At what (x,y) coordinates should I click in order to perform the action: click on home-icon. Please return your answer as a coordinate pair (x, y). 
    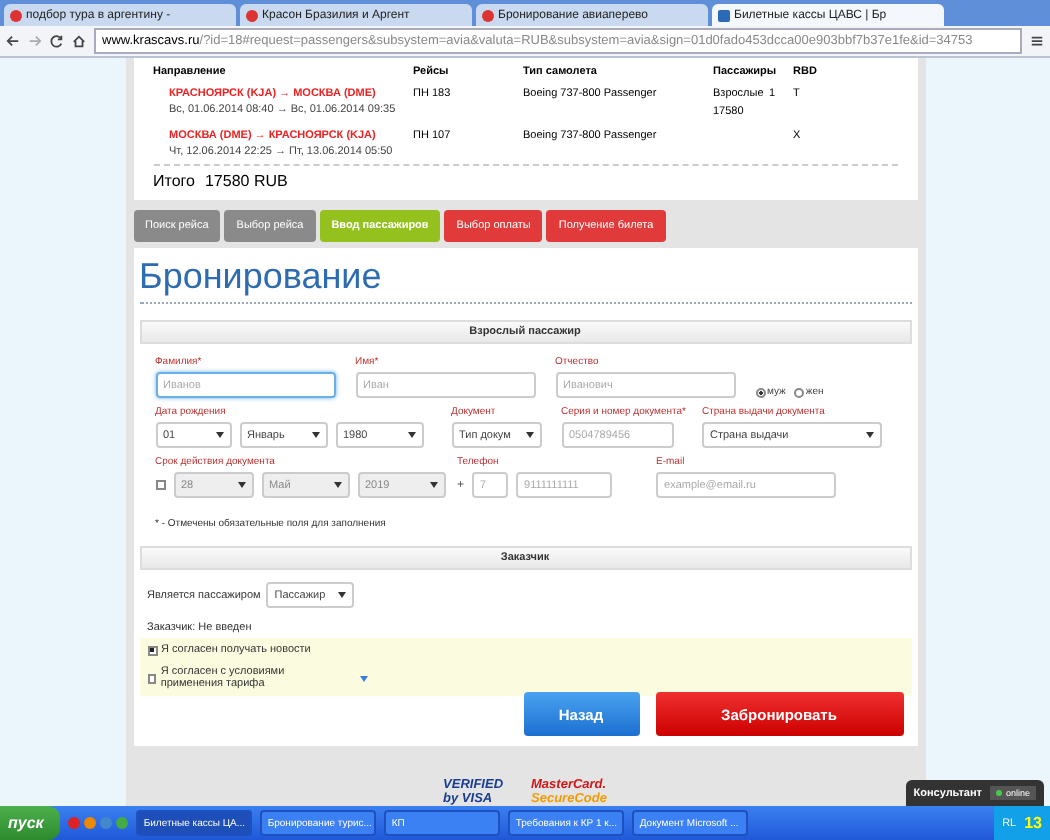
    Looking at the image, I should click on (79, 41).